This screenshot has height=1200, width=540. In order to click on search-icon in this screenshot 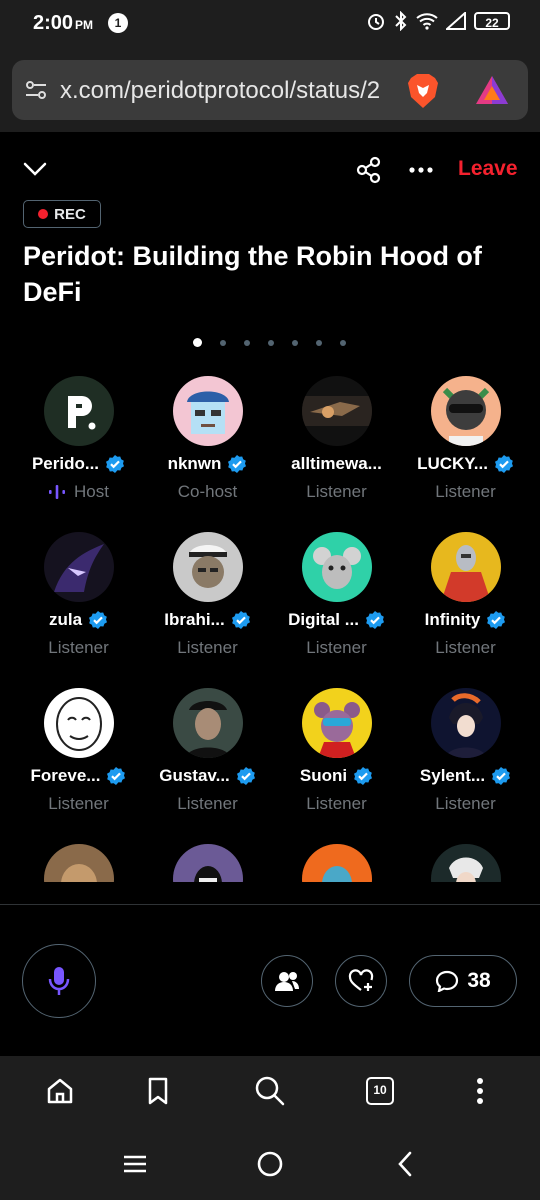, I will do `click(270, 1091)`.